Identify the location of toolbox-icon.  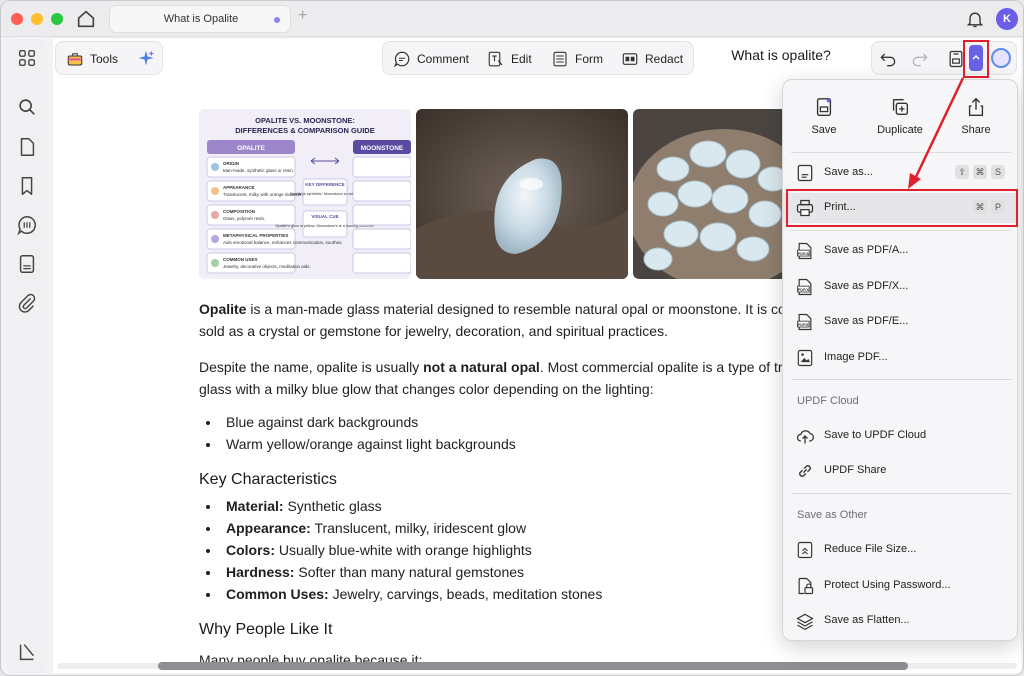
(75, 59).